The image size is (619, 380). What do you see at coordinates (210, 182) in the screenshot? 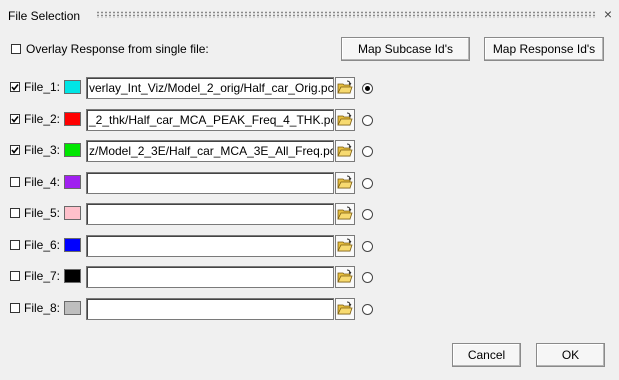
I see `file-4-path-field` at bounding box center [210, 182].